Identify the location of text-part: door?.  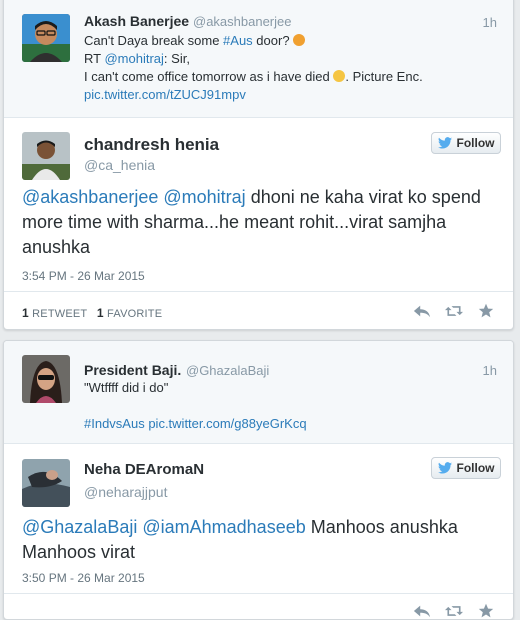
(271, 40).